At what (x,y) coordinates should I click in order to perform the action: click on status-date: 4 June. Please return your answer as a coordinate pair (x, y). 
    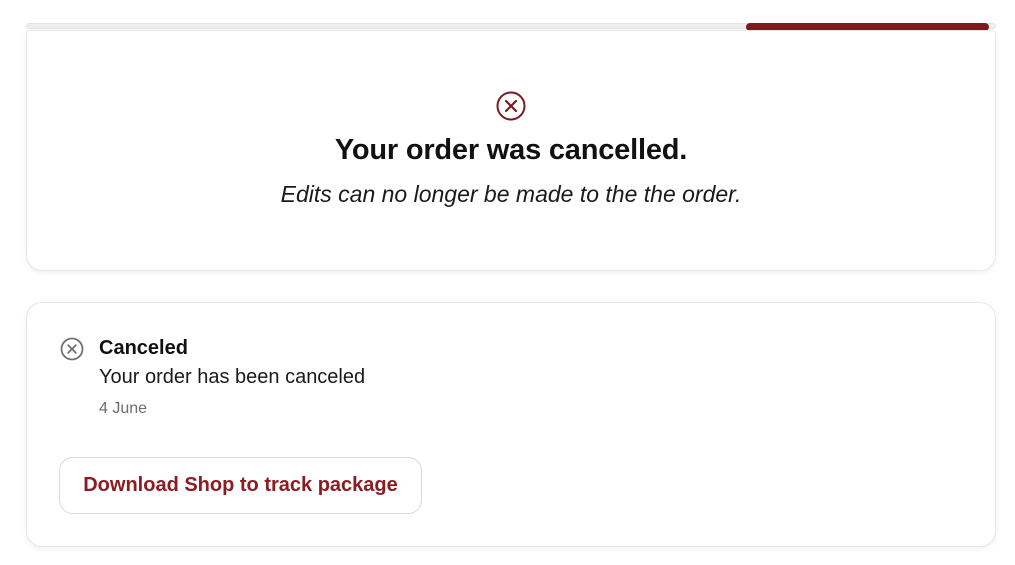
    Looking at the image, I should click on (123, 408).